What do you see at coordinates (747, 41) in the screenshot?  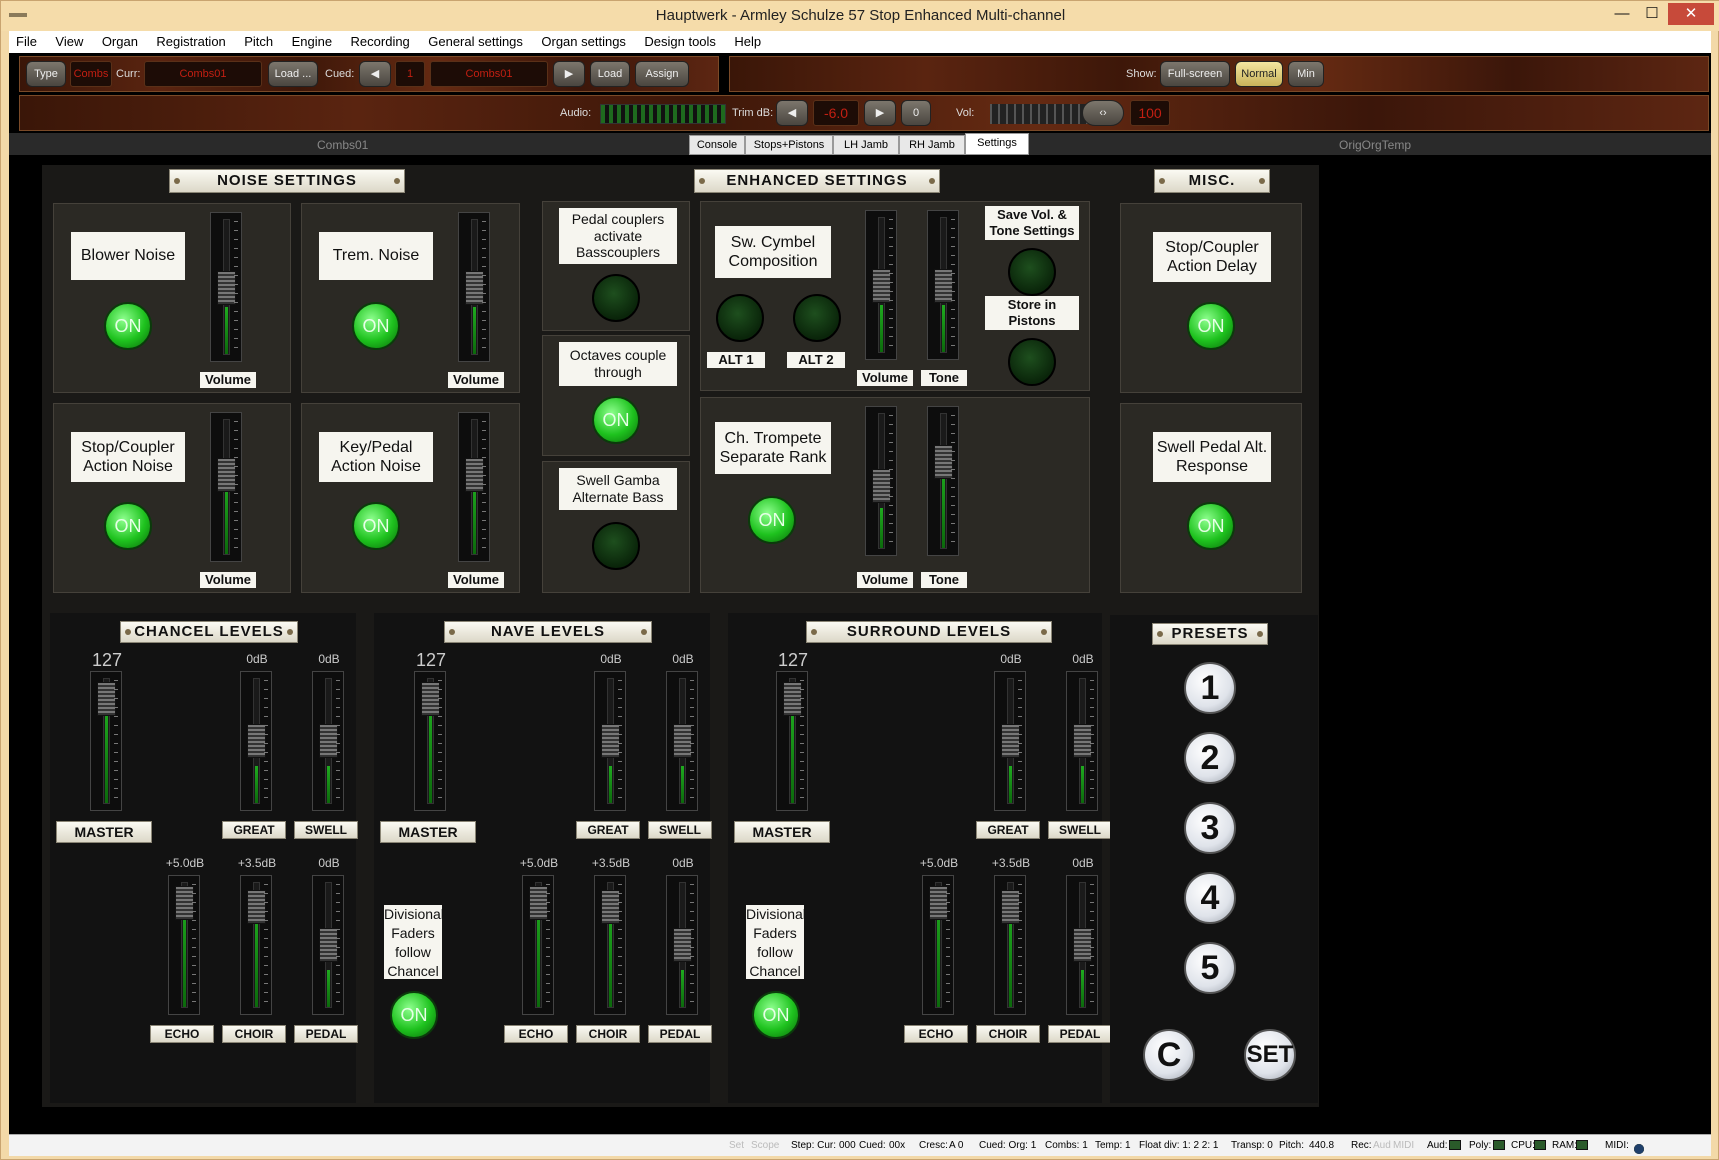 I see `menu-help: Help` at bounding box center [747, 41].